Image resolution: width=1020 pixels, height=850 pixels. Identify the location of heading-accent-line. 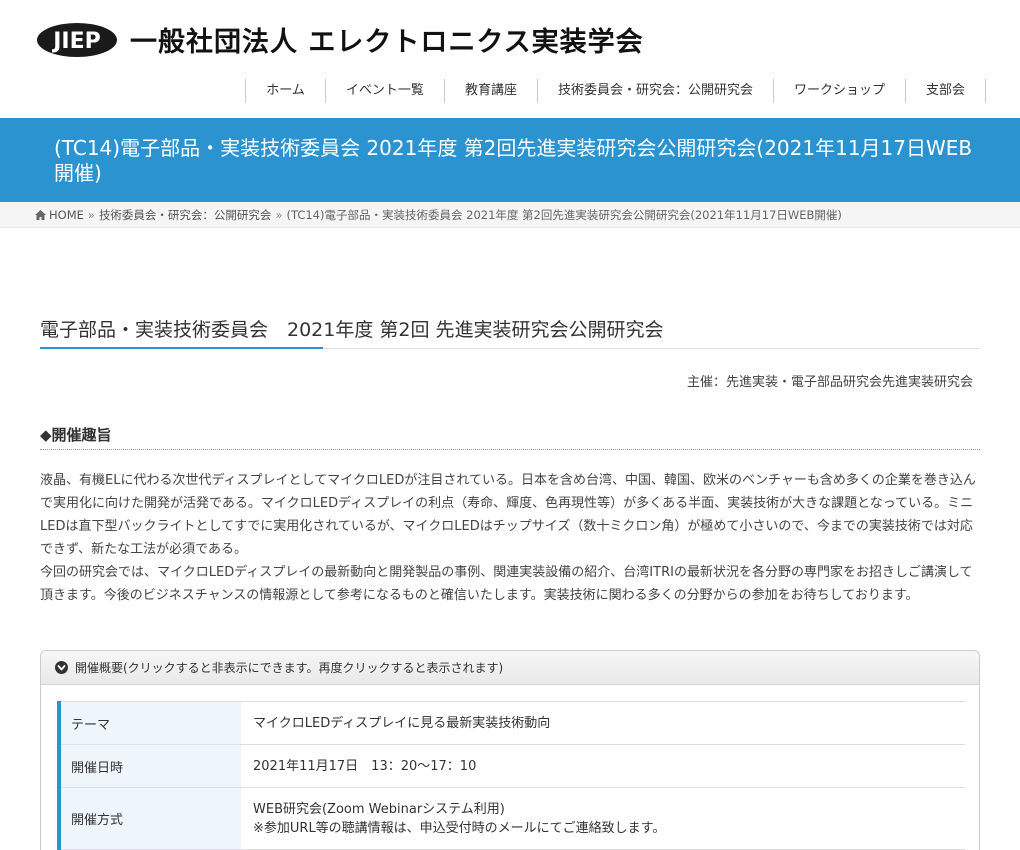
(181, 348).